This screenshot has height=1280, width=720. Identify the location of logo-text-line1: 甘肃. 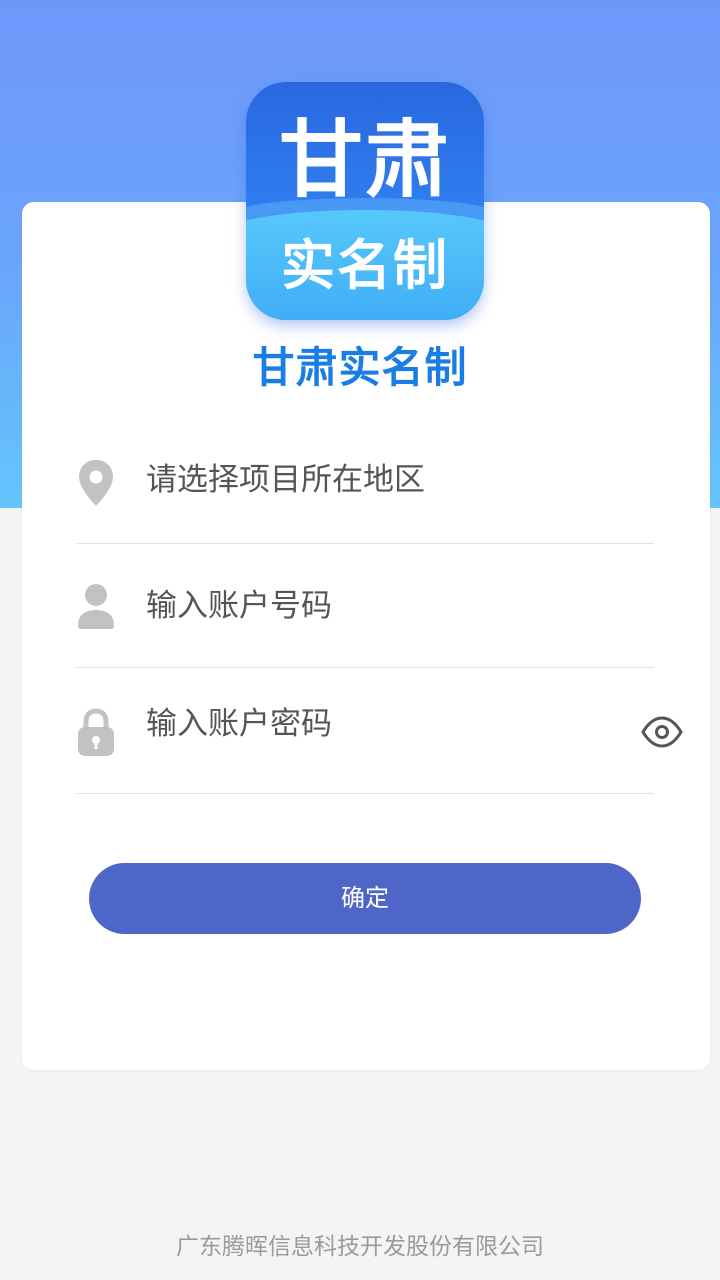
(364, 160).